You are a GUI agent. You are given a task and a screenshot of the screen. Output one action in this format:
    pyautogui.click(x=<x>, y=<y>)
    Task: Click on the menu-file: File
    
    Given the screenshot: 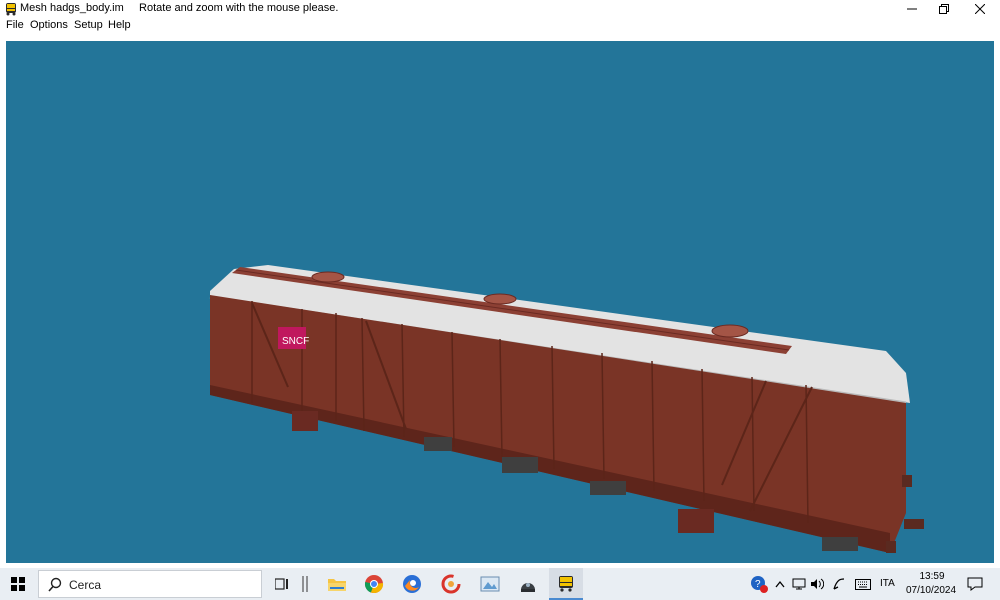 What is the action you would take?
    pyautogui.click(x=15, y=25)
    